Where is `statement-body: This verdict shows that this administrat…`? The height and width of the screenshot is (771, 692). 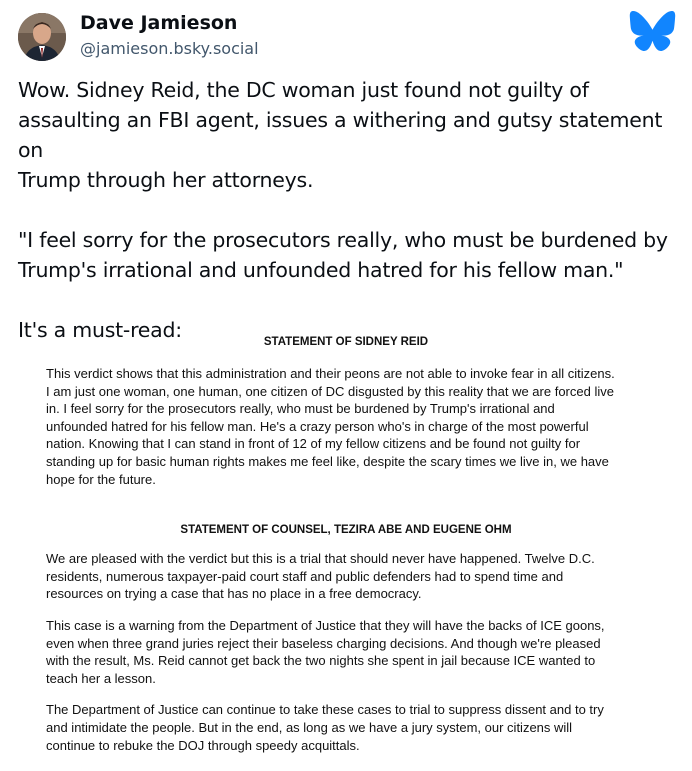
statement-body: This verdict shows that this administrat… is located at coordinates (330, 426).